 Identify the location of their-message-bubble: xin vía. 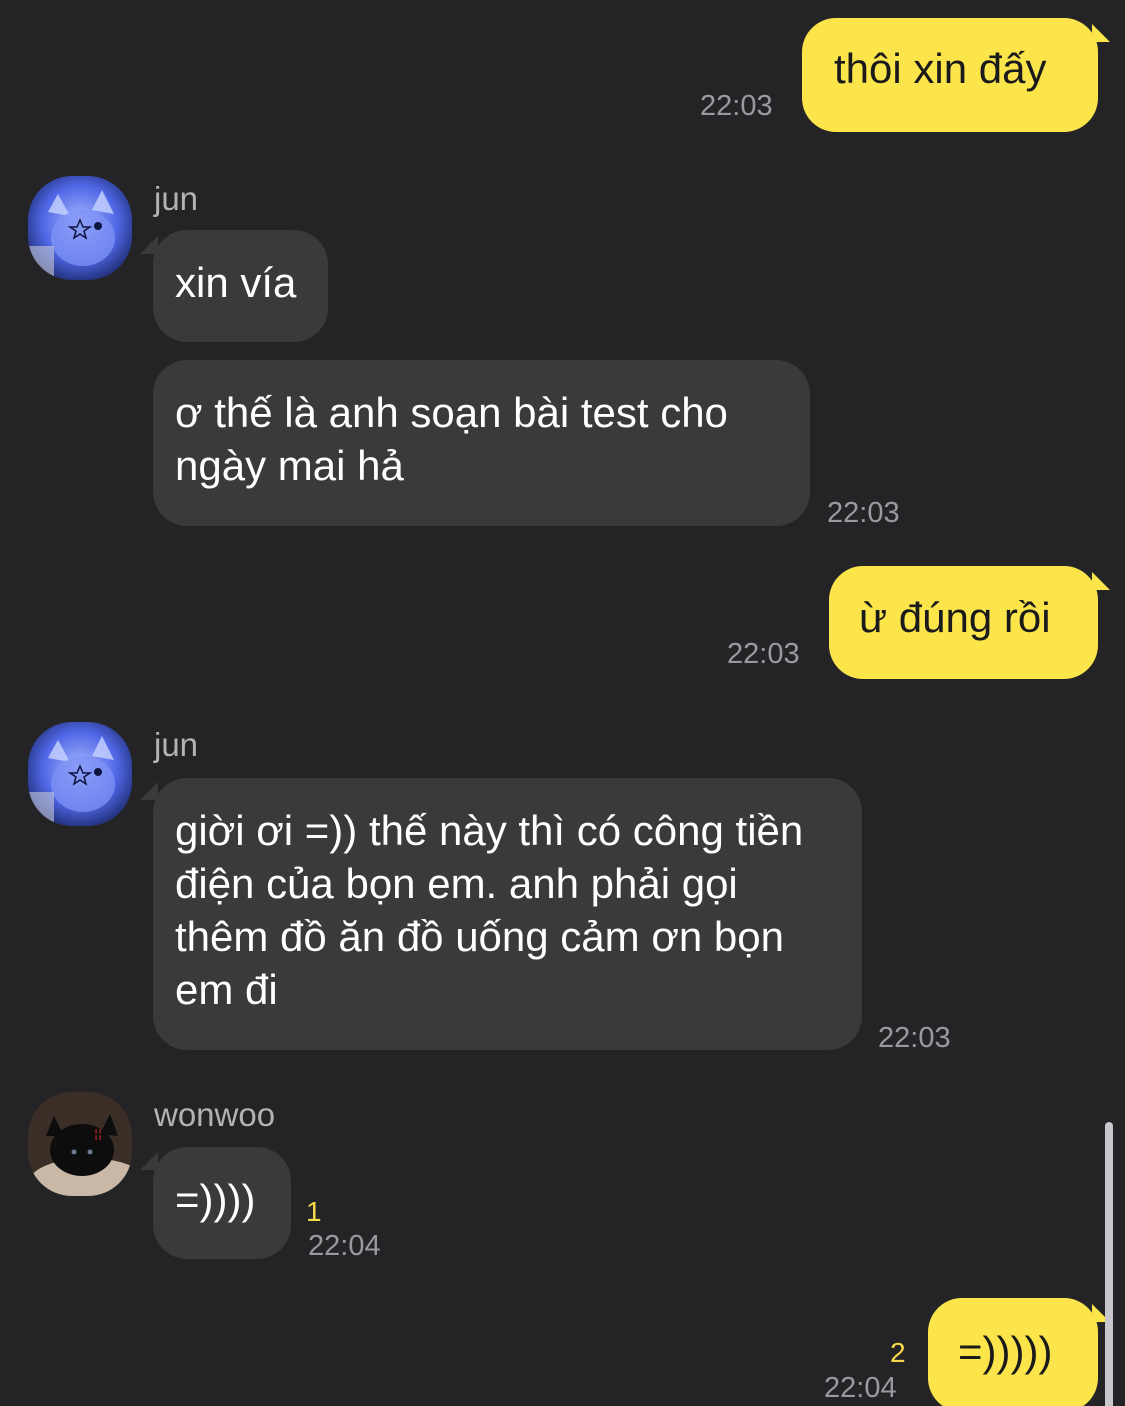
(240, 286).